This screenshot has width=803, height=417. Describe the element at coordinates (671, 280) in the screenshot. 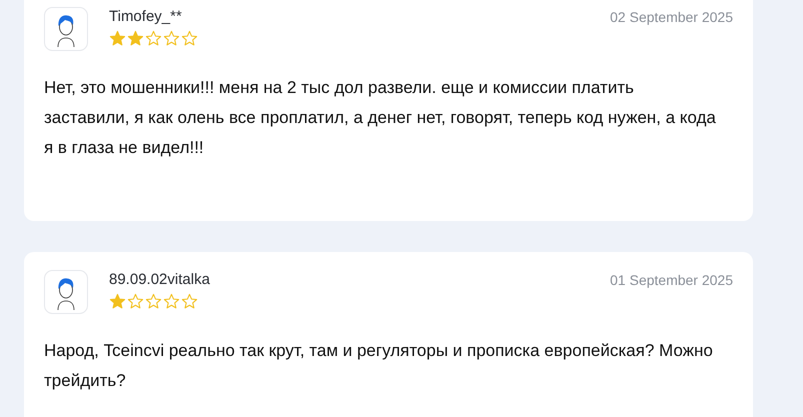

I see `review-date: 01 September 2025` at that location.